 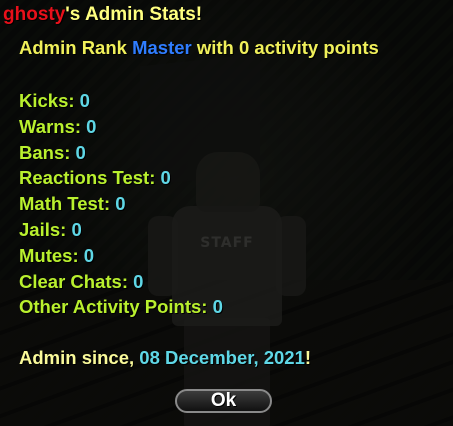 I want to click on stat-label: Bans:, so click(x=47, y=152).